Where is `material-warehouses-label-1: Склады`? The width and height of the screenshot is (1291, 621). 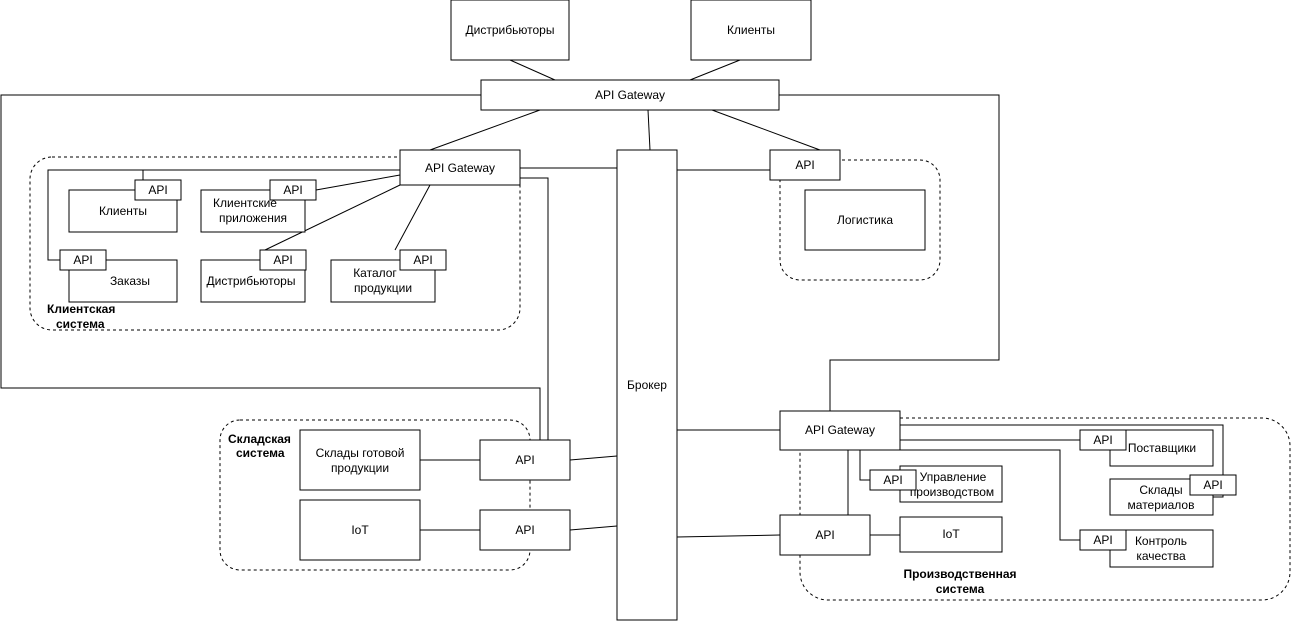 material-warehouses-label-1: Склады is located at coordinates (1160, 490).